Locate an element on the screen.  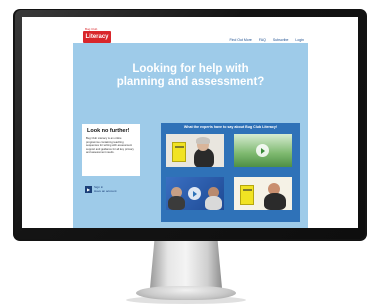
nav-find-out-more: Find Out More is located at coordinates (240, 40).